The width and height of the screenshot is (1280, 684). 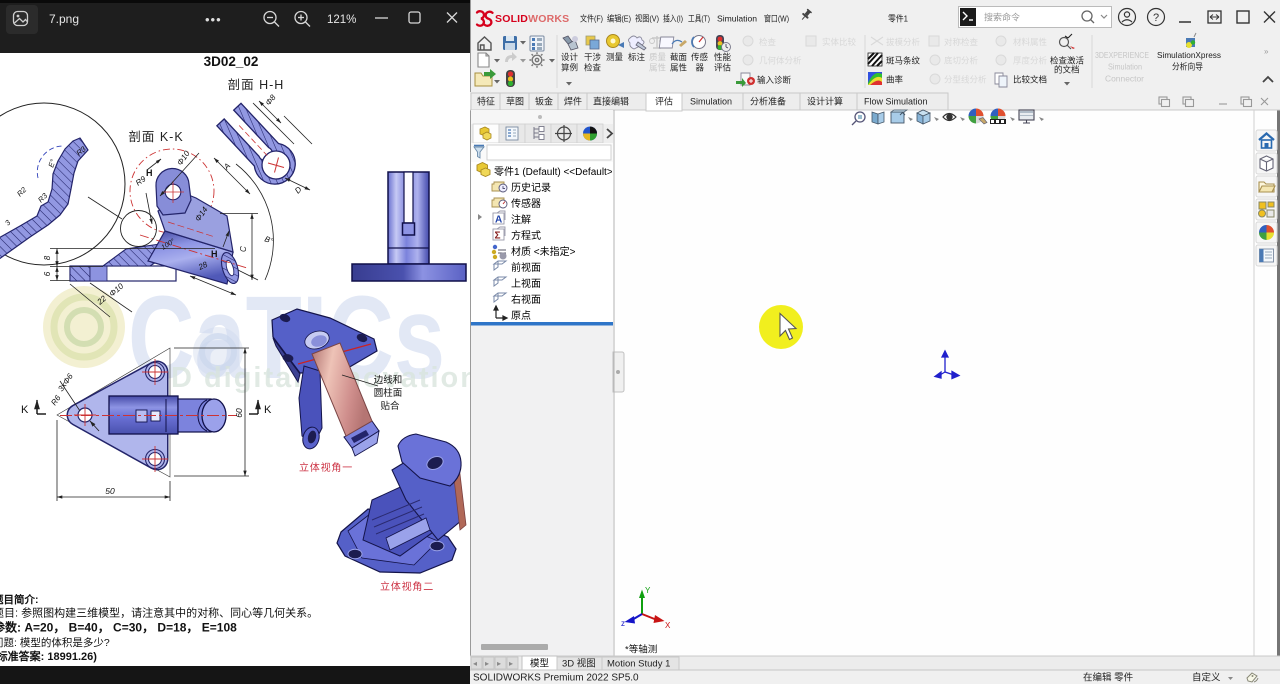 I want to click on svg-text: *等轴测, so click(x=641, y=650).